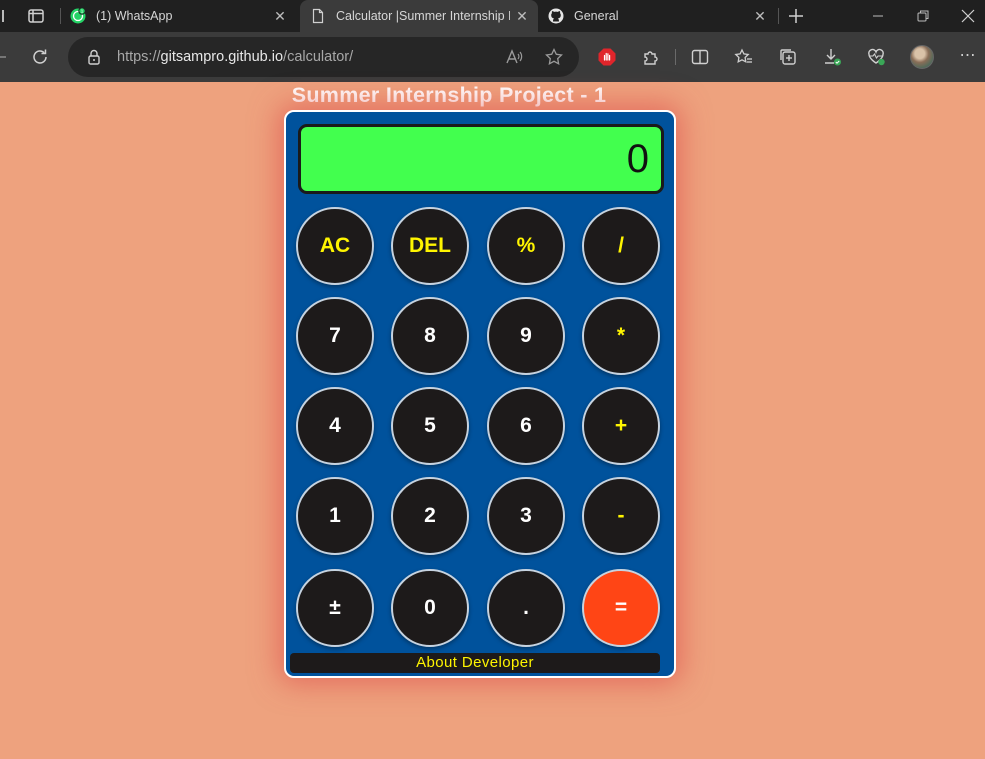 The image size is (985, 759). Describe the element at coordinates (514, 57) in the screenshot. I see `read-aloud-icon` at that location.